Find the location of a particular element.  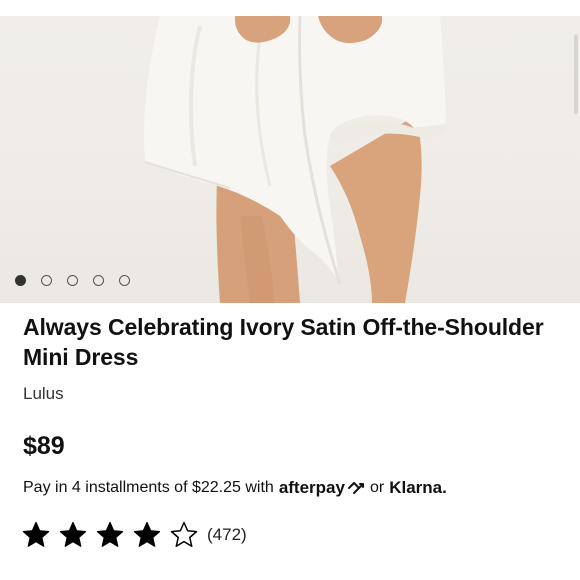

star-empty-icon is located at coordinates (184, 534).